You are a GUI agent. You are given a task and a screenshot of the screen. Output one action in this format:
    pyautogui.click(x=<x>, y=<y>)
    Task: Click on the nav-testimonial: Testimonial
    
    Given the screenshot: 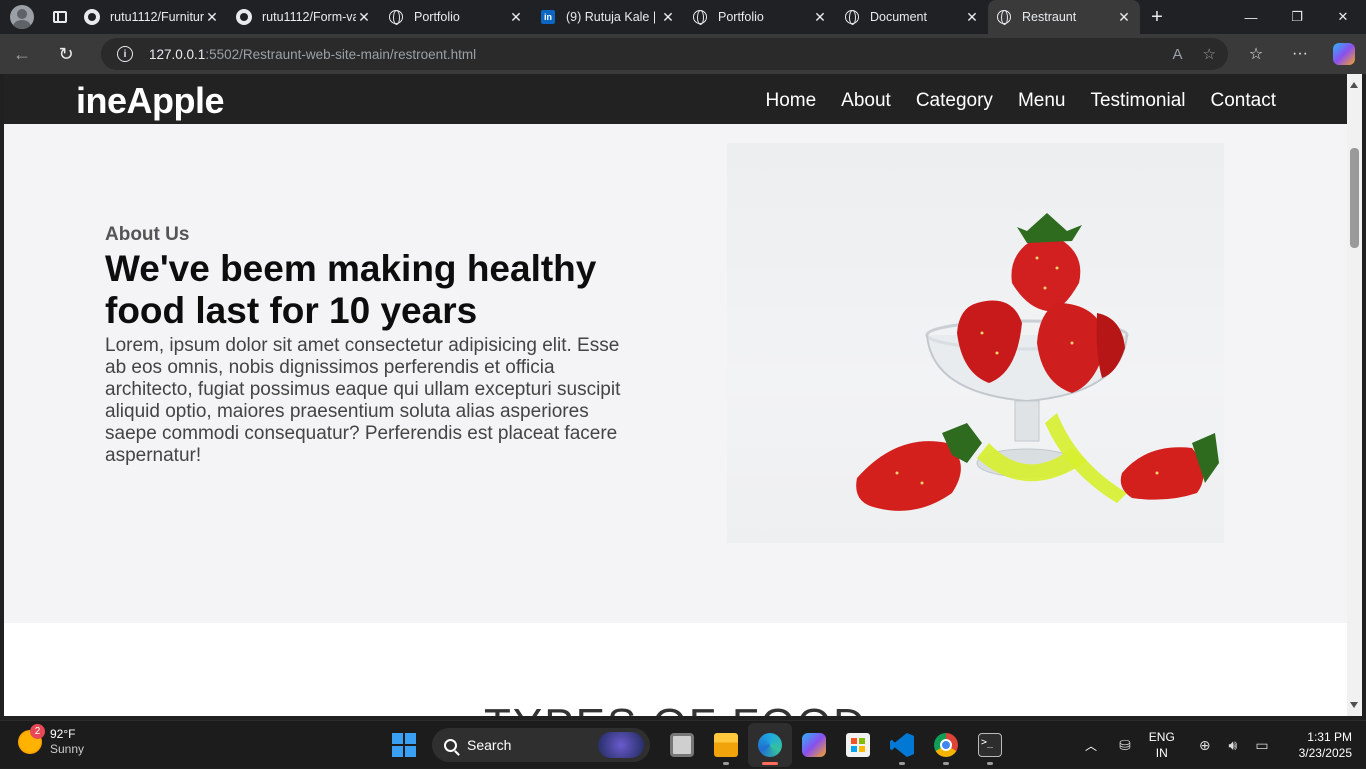 What is the action you would take?
    pyautogui.click(x=1137, y=101)
    